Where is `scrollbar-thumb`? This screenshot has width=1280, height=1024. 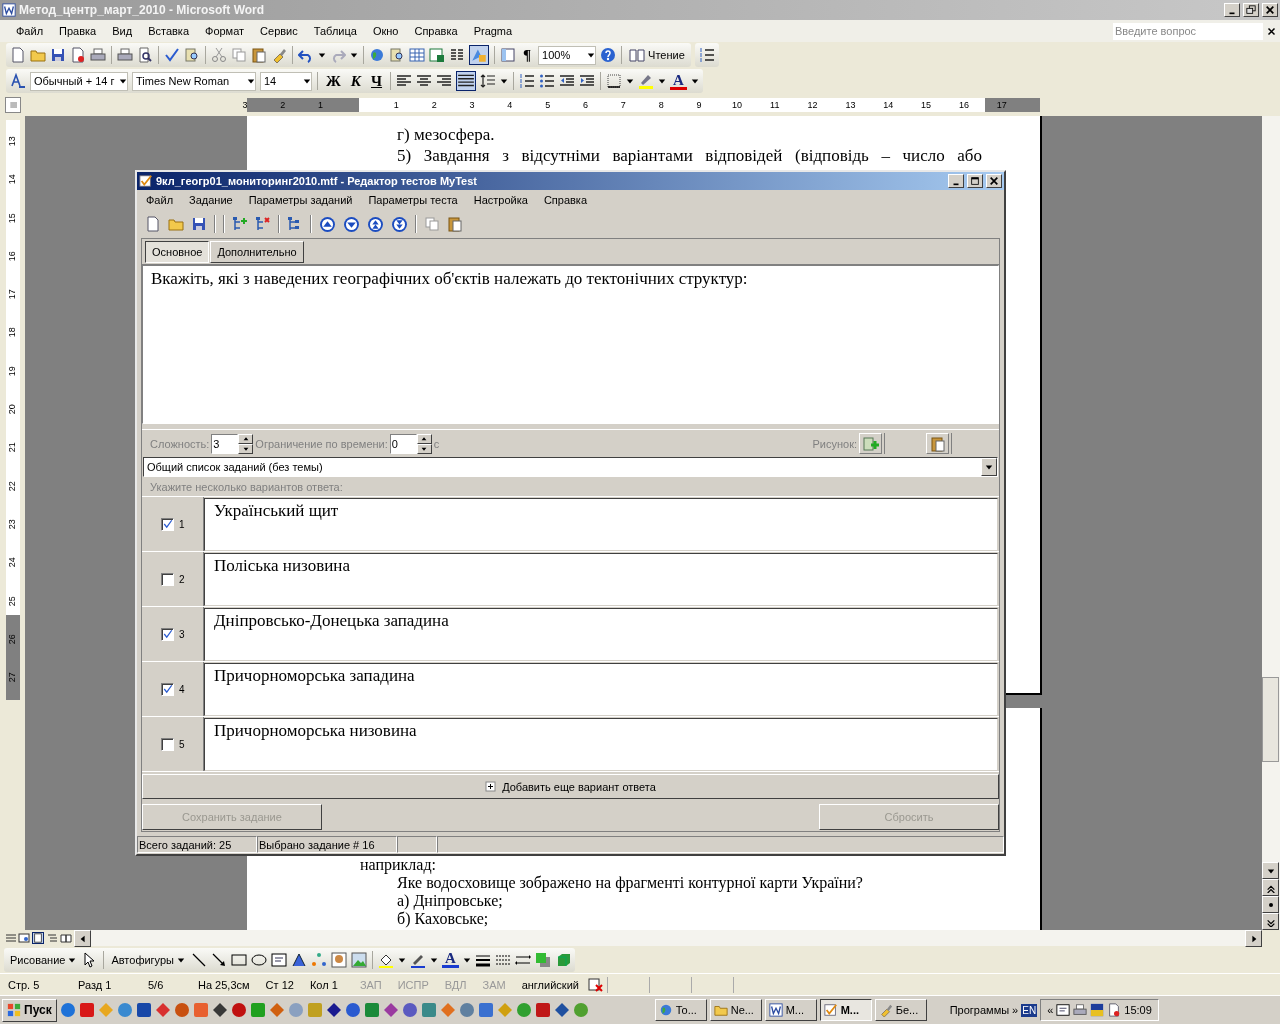 scrollbar-thumb is located at coordinates (1270, 719).